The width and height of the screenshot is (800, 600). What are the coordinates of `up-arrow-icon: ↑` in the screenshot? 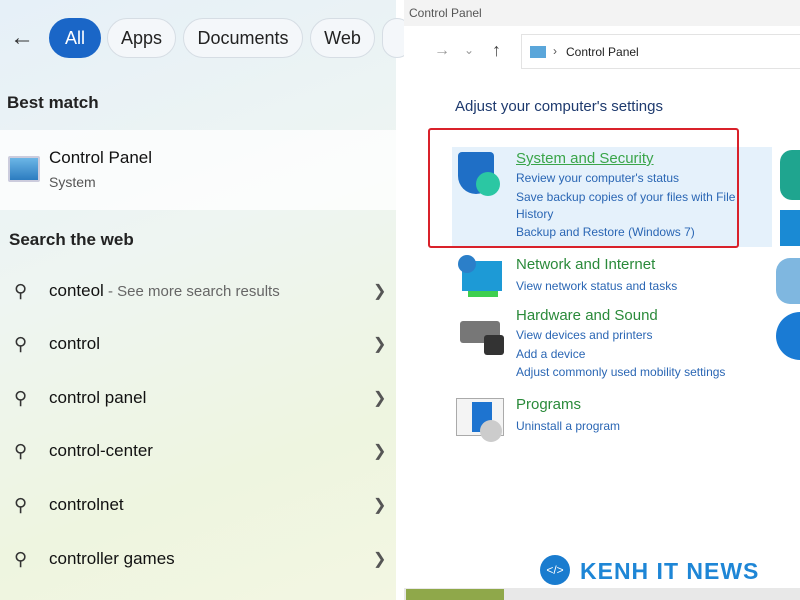 It's located at (496, 50).